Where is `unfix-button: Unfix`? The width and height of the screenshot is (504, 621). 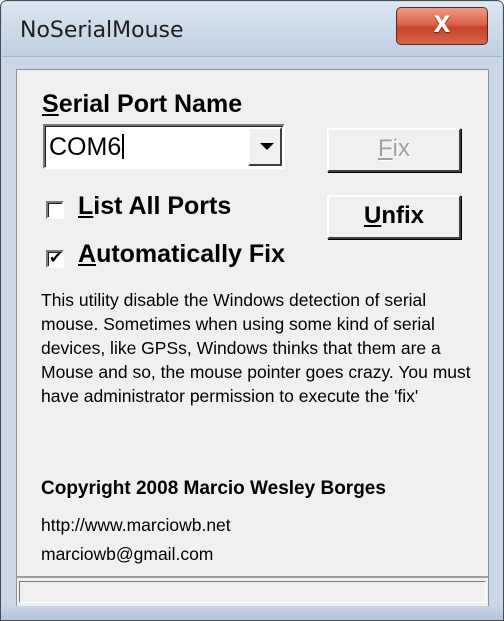 unfix-button: Unfix is located at coordinates (394, 217).